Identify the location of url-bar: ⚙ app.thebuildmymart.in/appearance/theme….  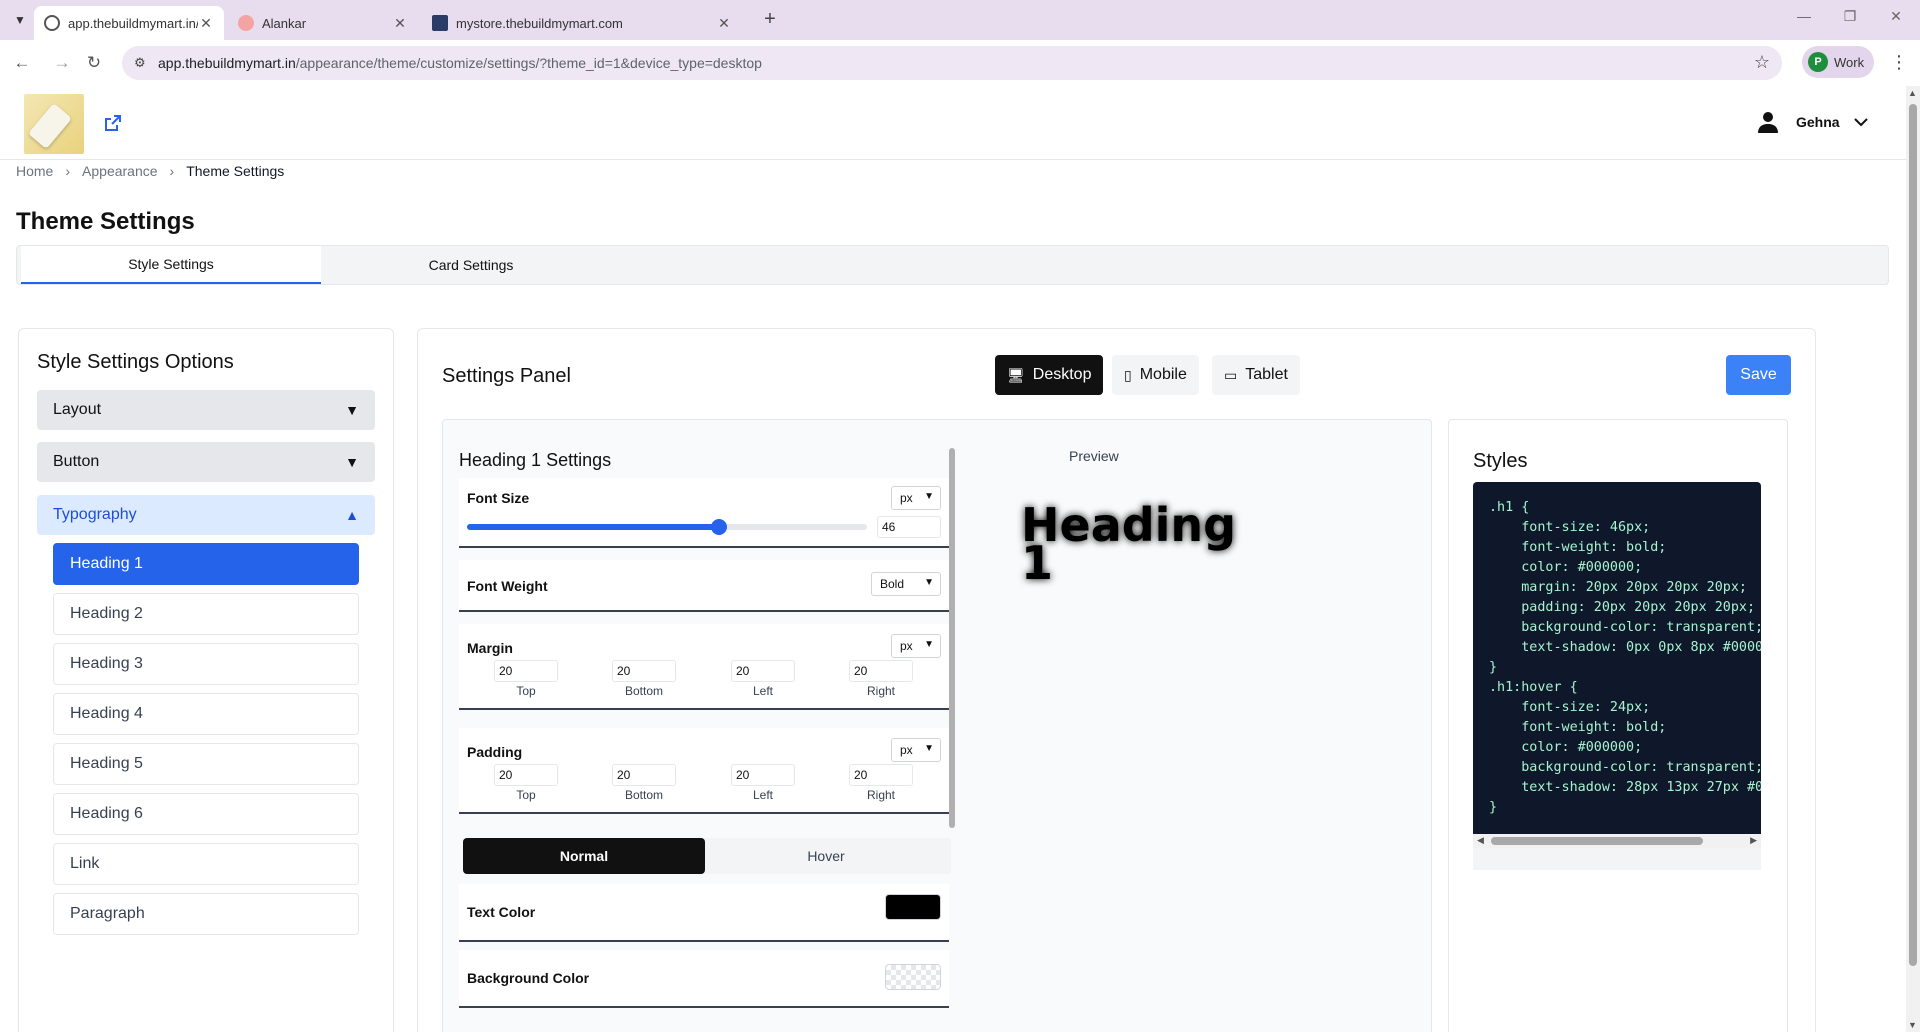
(952, 63).